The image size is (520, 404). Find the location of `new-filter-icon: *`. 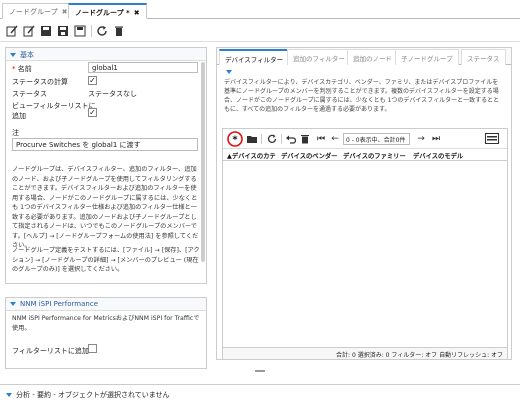

new-filter-icon: * is located at coordinates (235, 139).